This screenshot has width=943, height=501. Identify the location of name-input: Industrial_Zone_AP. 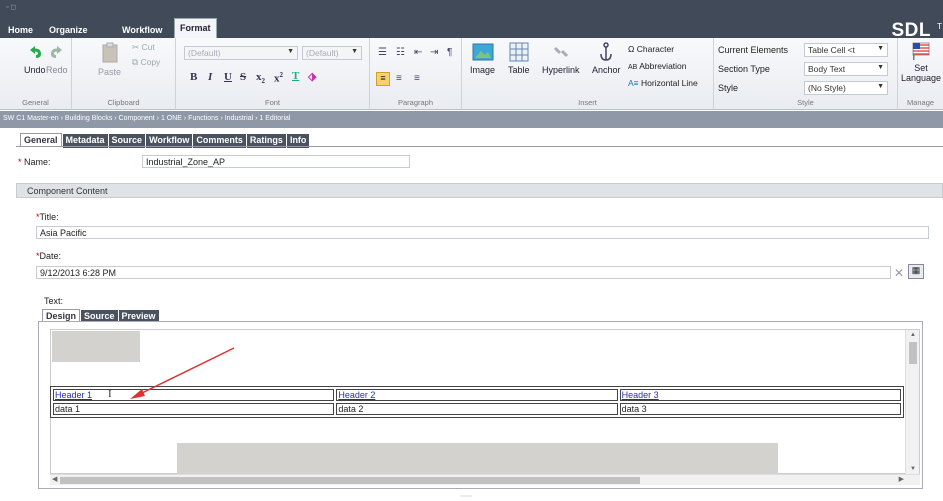
(276, 161).